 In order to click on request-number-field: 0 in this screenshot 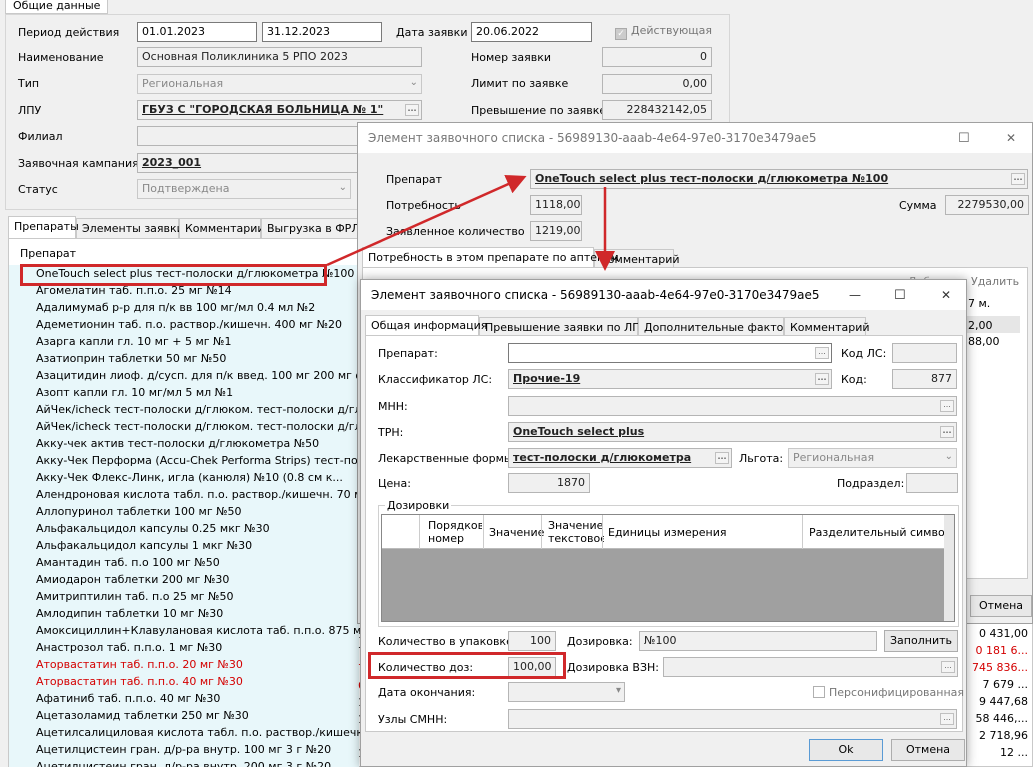, I will do `click(657, 57)`.